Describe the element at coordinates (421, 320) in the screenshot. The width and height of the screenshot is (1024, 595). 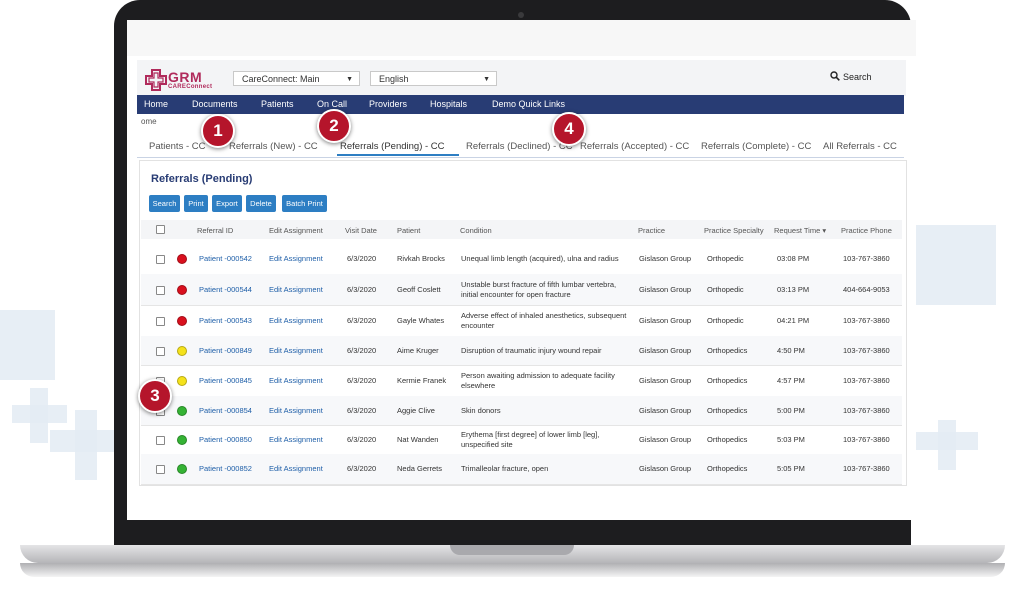
I see `patient-name-cell: Gayle Whates` at that location.